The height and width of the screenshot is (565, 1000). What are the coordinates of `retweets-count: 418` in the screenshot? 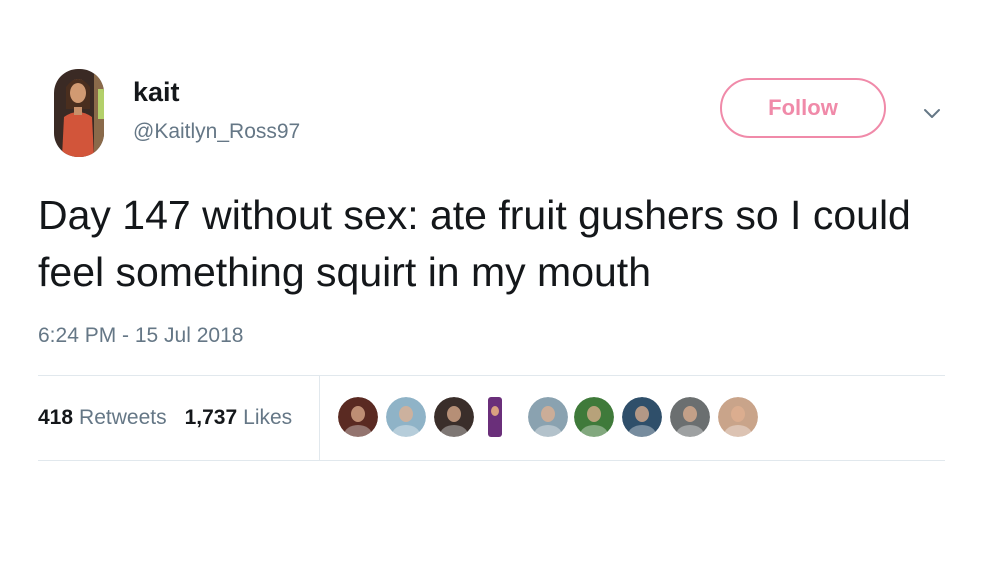 It's located at (56, 417).